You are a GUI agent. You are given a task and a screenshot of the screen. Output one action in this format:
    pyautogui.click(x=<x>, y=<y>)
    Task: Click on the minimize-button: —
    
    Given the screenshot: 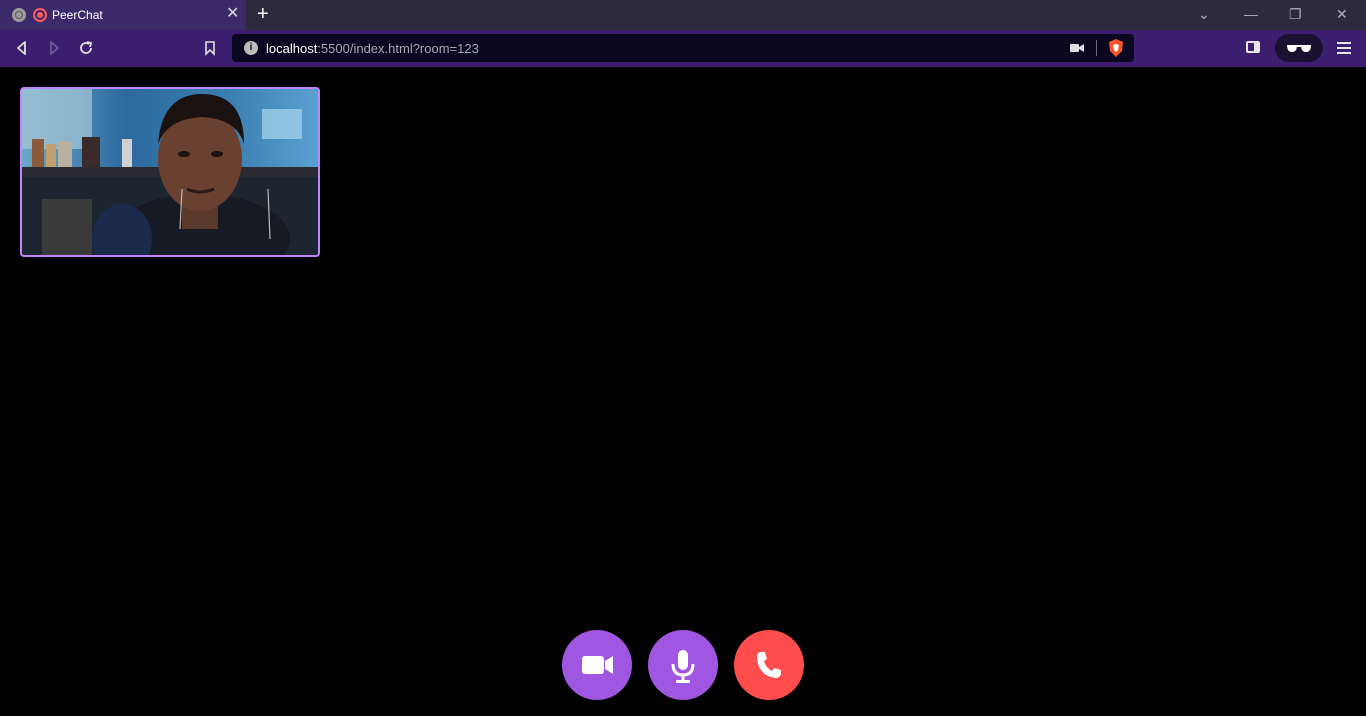 What is the action you would take?
    pyautogui.click(x=1251, y=14)
    